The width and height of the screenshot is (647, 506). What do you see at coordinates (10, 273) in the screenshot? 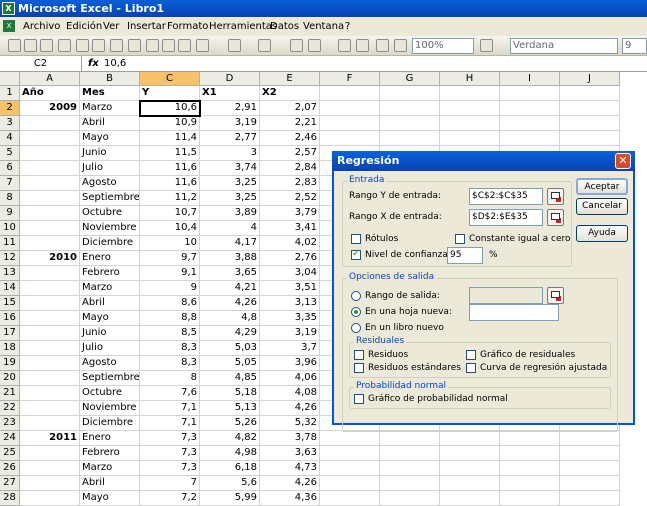
I see `row-header: 13` at bounding box center [10, 273].